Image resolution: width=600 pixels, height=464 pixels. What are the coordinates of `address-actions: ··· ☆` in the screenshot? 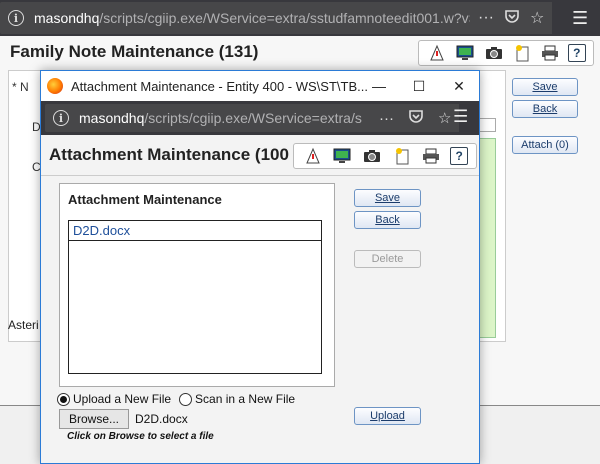 It's located at (511, 18).